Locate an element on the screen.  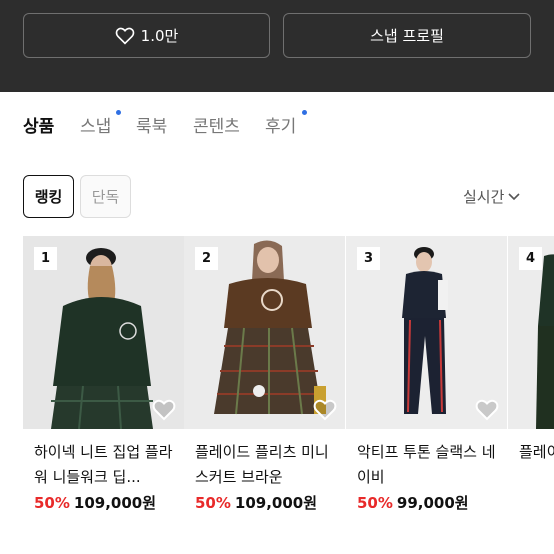
product-image: 1 is located at coordinates (103, 332).